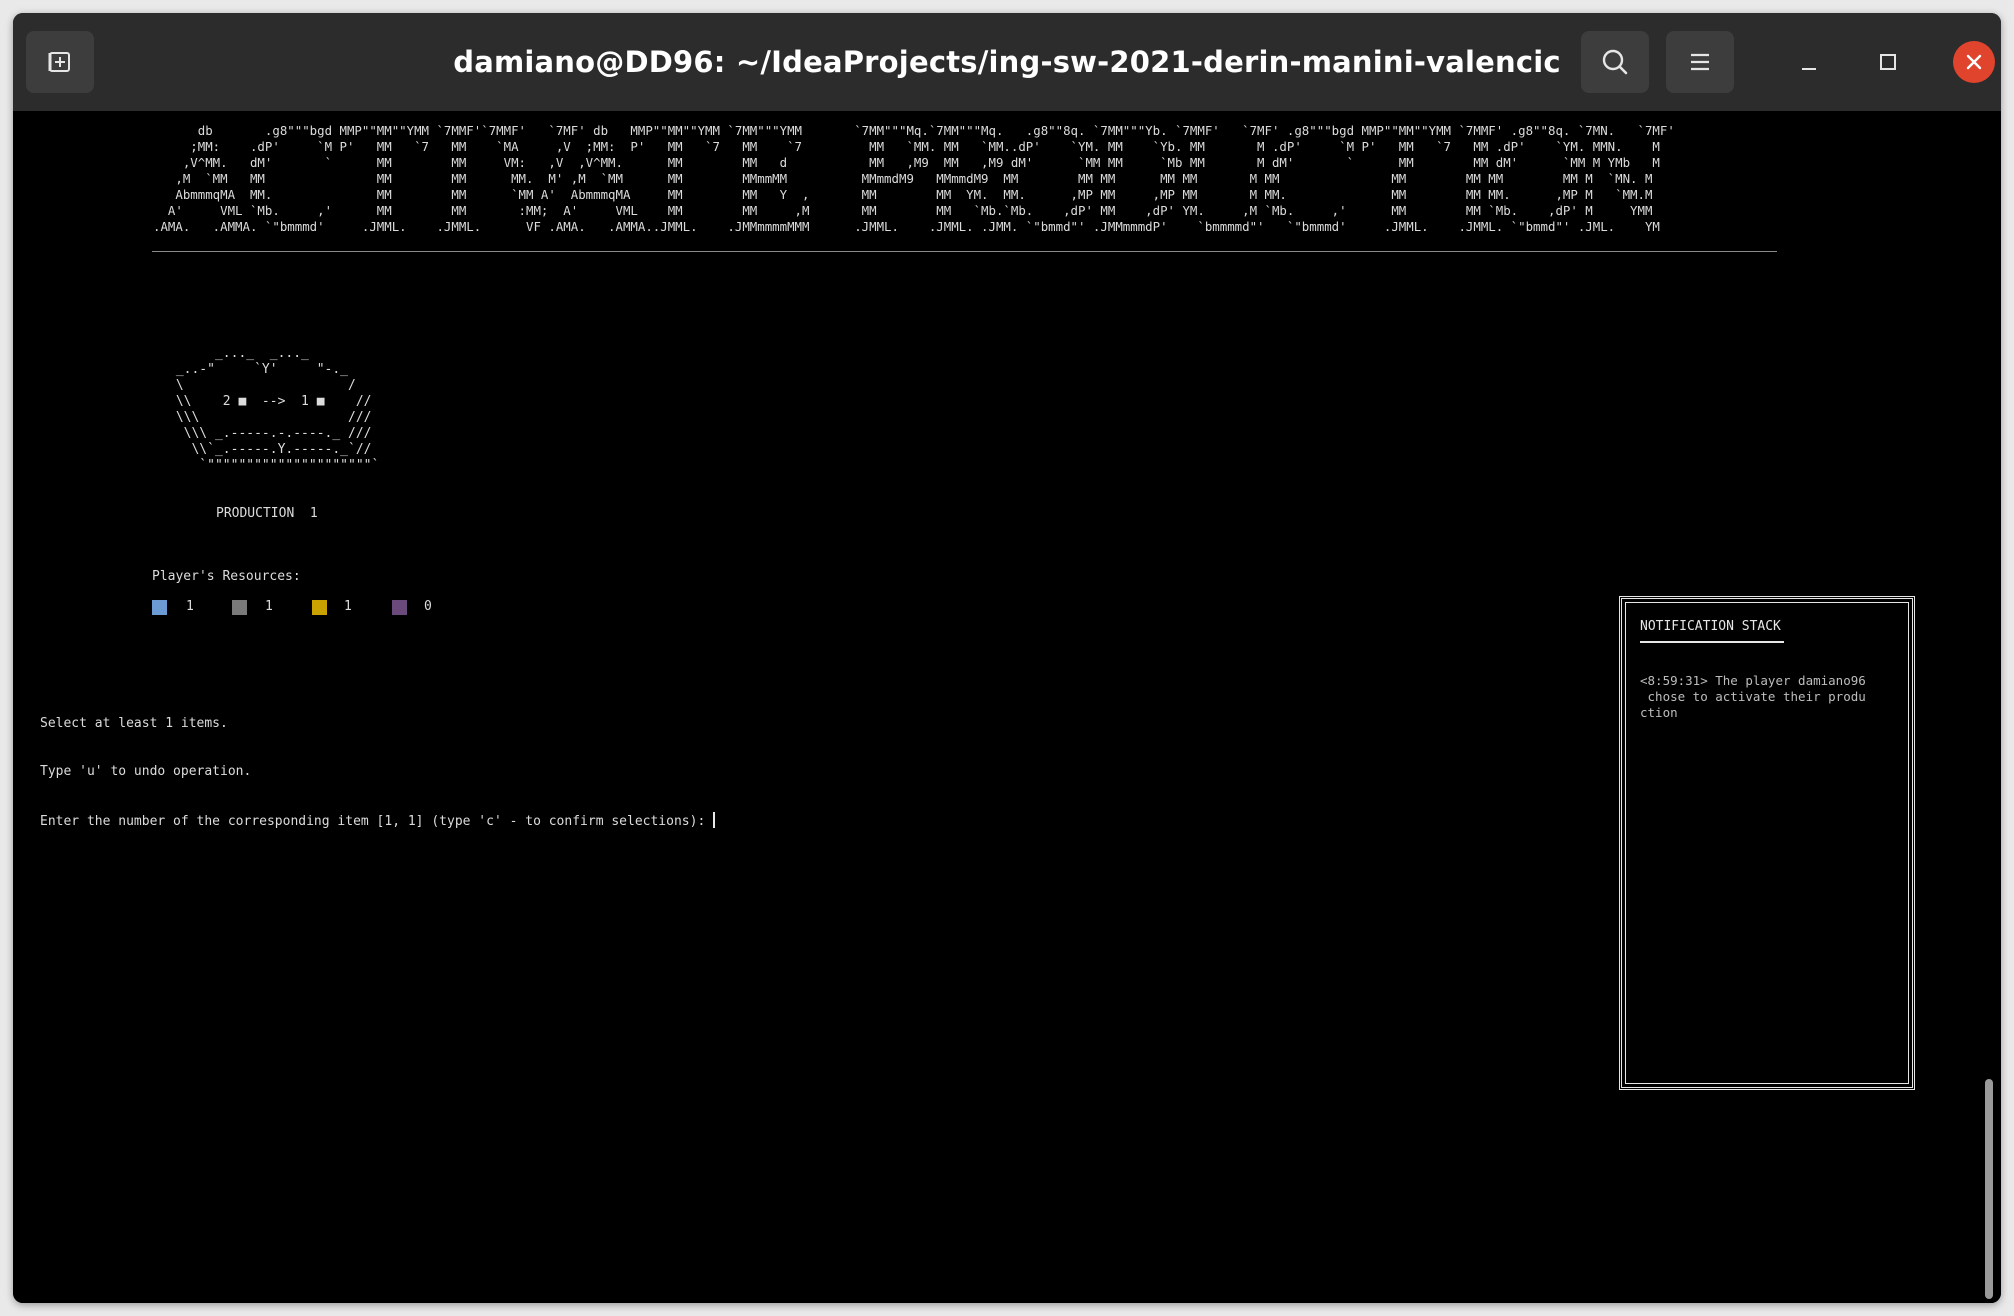  Describe the element at coordinates (267, 513) in the screenshot. I see `production-label: PRODUCTION 1` at that location.